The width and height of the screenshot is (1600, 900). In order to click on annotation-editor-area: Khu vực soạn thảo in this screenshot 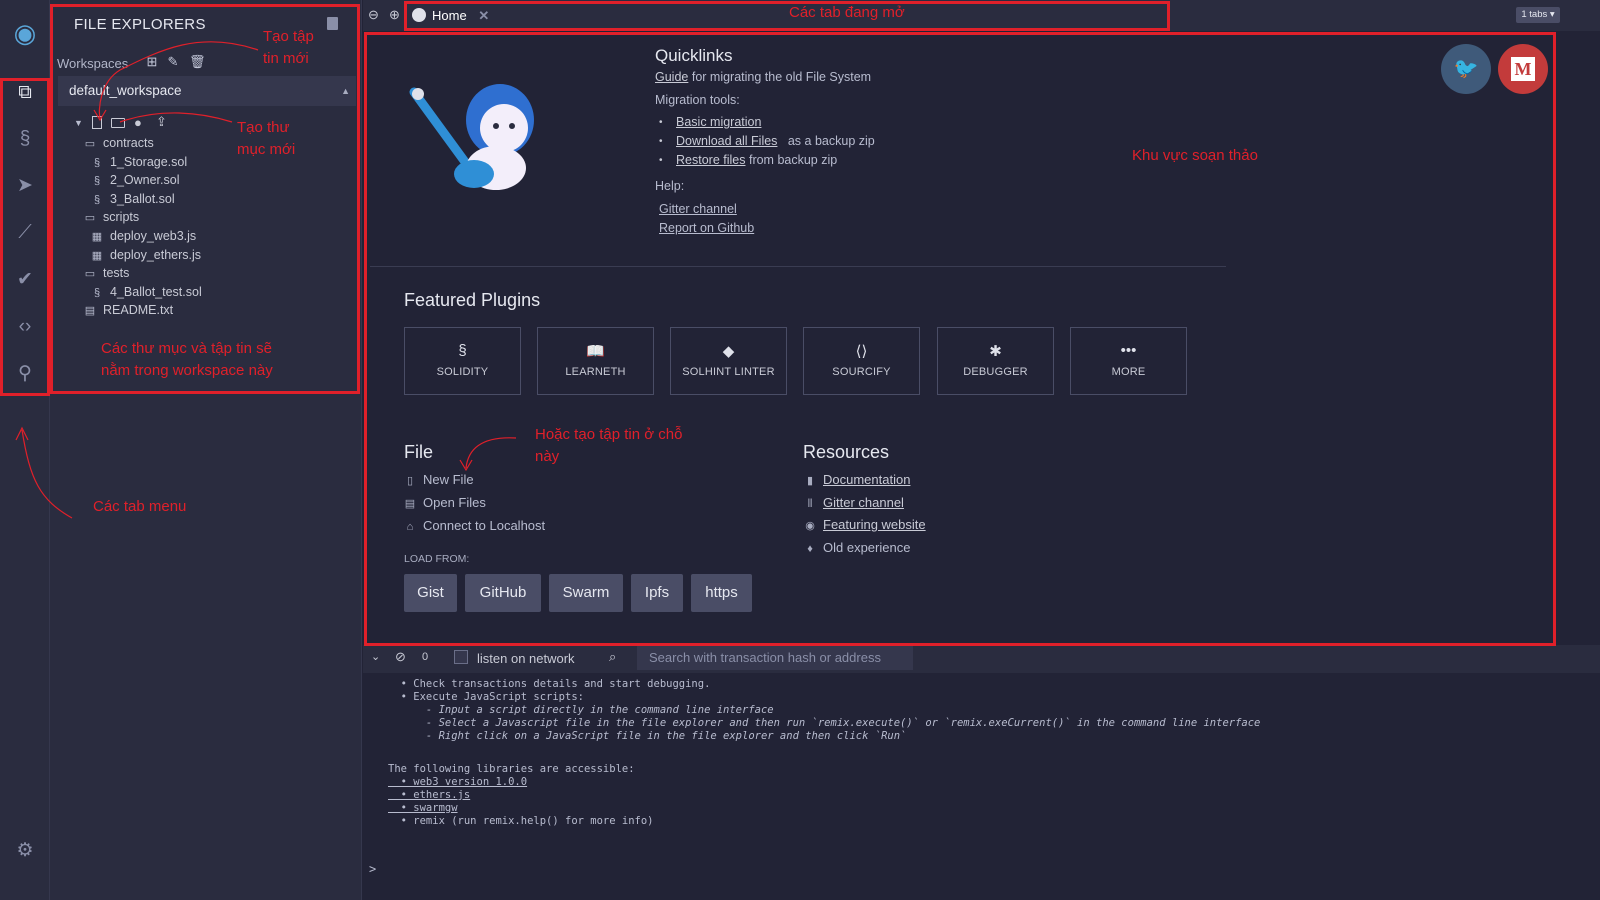, I will do `click(1195, 155)`.